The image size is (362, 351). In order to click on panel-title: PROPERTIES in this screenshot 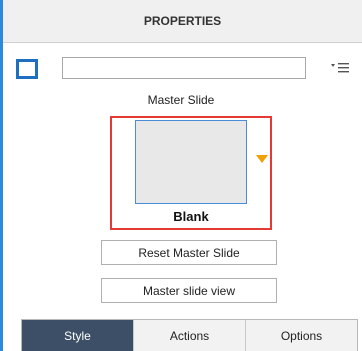, I will do `click(182, 21)`.